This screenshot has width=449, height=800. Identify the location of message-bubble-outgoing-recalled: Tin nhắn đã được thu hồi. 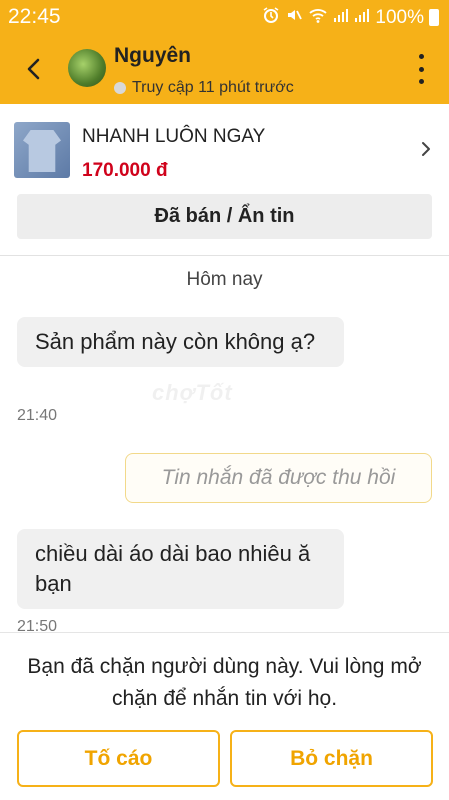
(278, 478).